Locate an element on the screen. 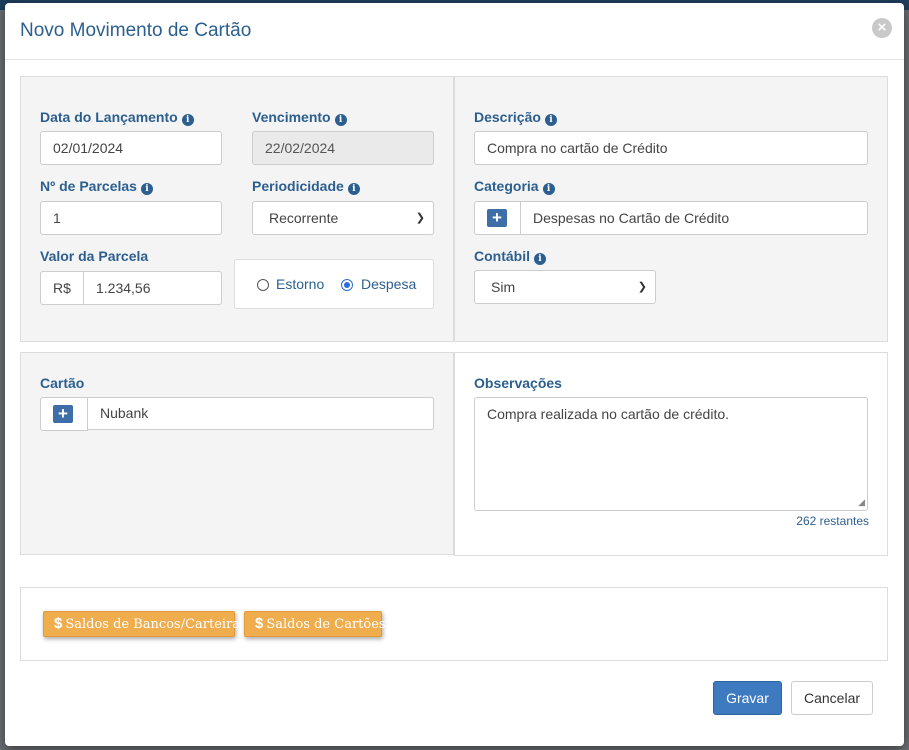 The width and height of the screenshot is (909, 750). chars-remaining: 262 restantes is located at coordinates (832, 521).